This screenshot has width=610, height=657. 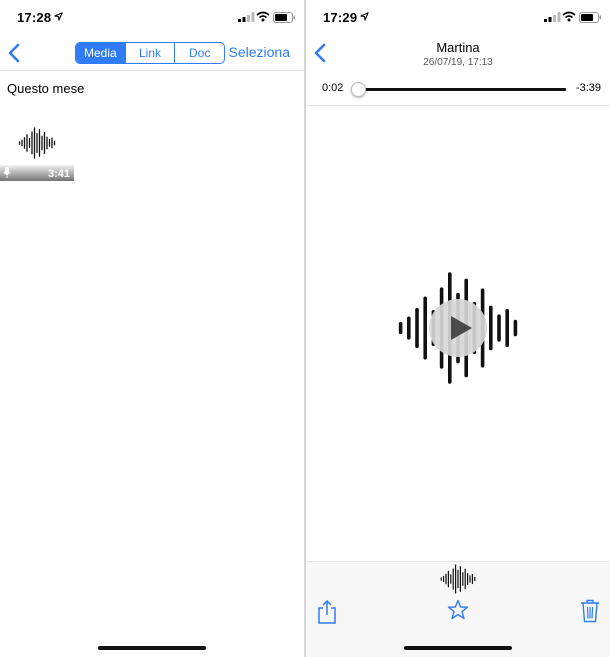 I want to click on contact-name: Martina, so click(x=458, y=47).